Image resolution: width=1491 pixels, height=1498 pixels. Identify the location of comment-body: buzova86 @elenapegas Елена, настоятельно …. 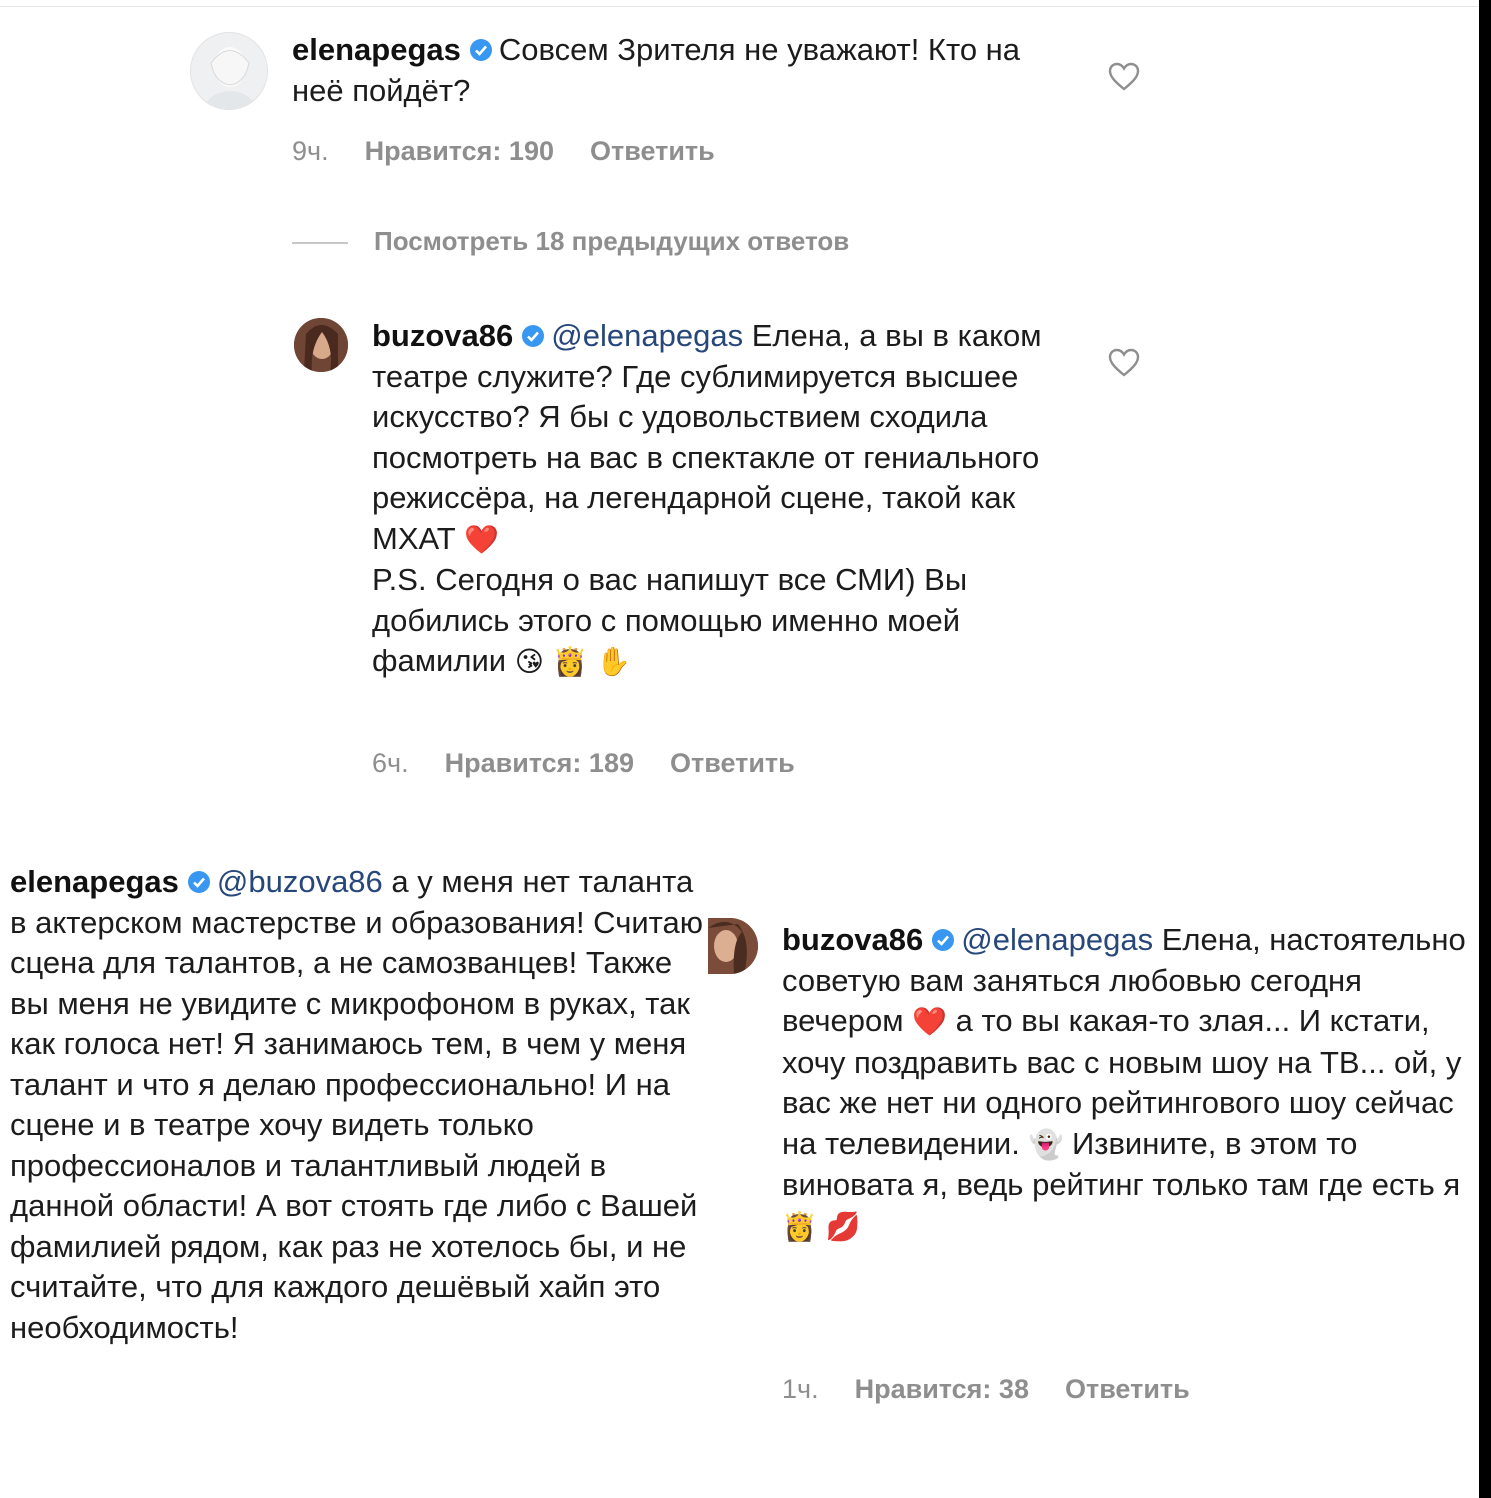
(1131, 1083).